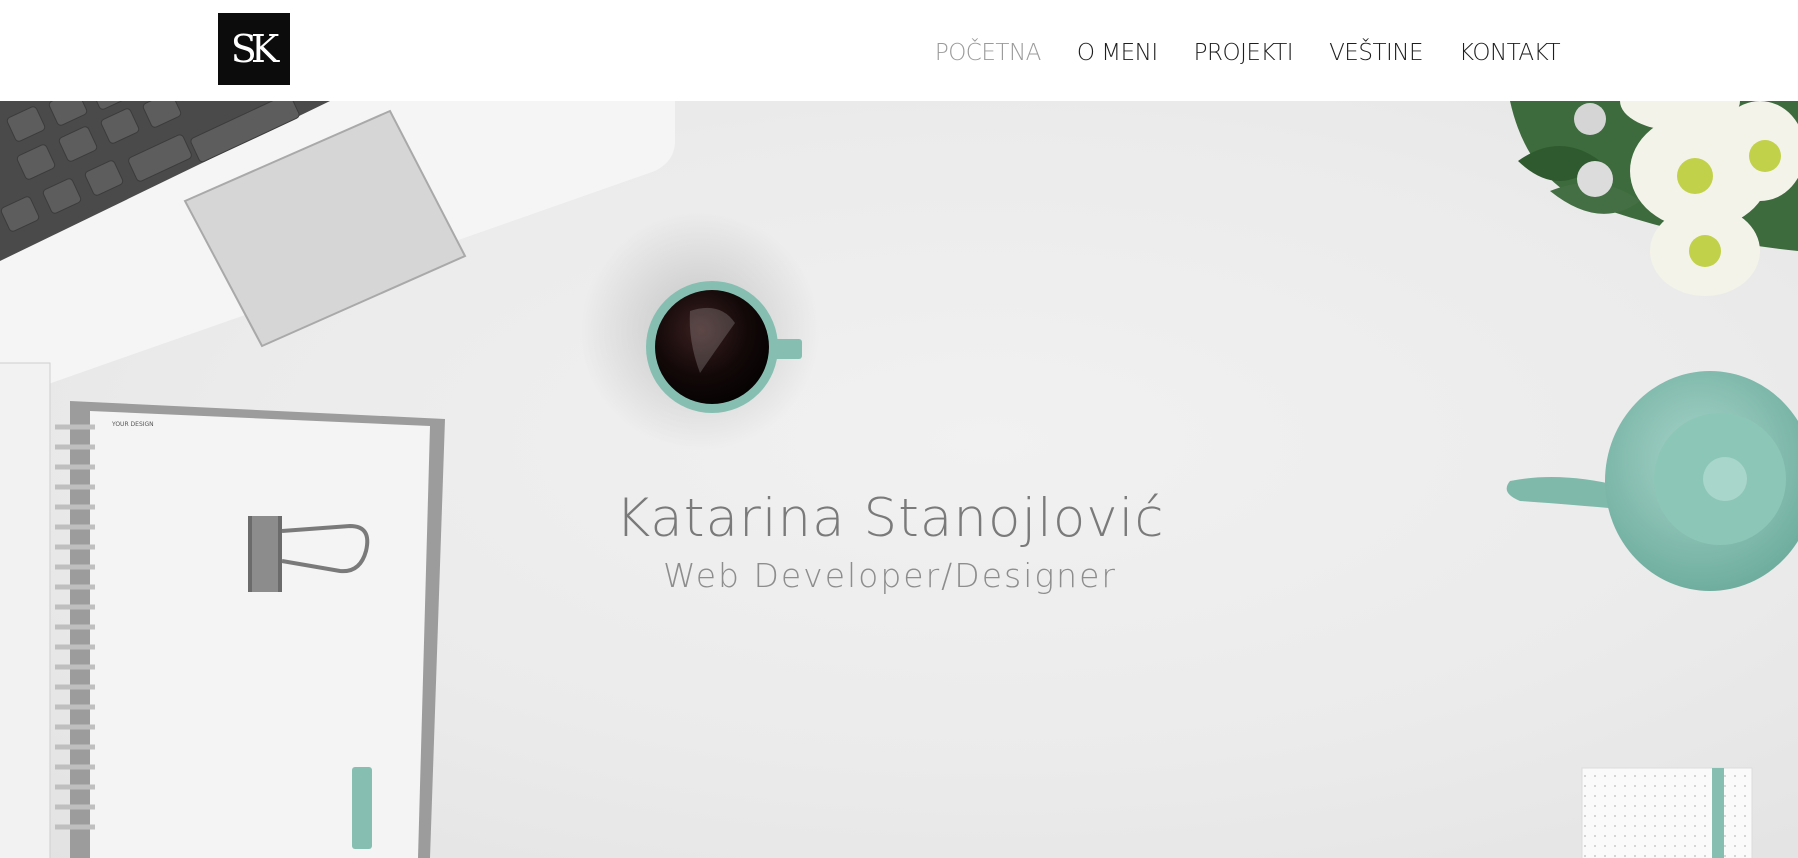  Describe the element at coordinates (1376, 53) in the screenshot. I see `nav-item-vestine: VEŠTINE` at that location.